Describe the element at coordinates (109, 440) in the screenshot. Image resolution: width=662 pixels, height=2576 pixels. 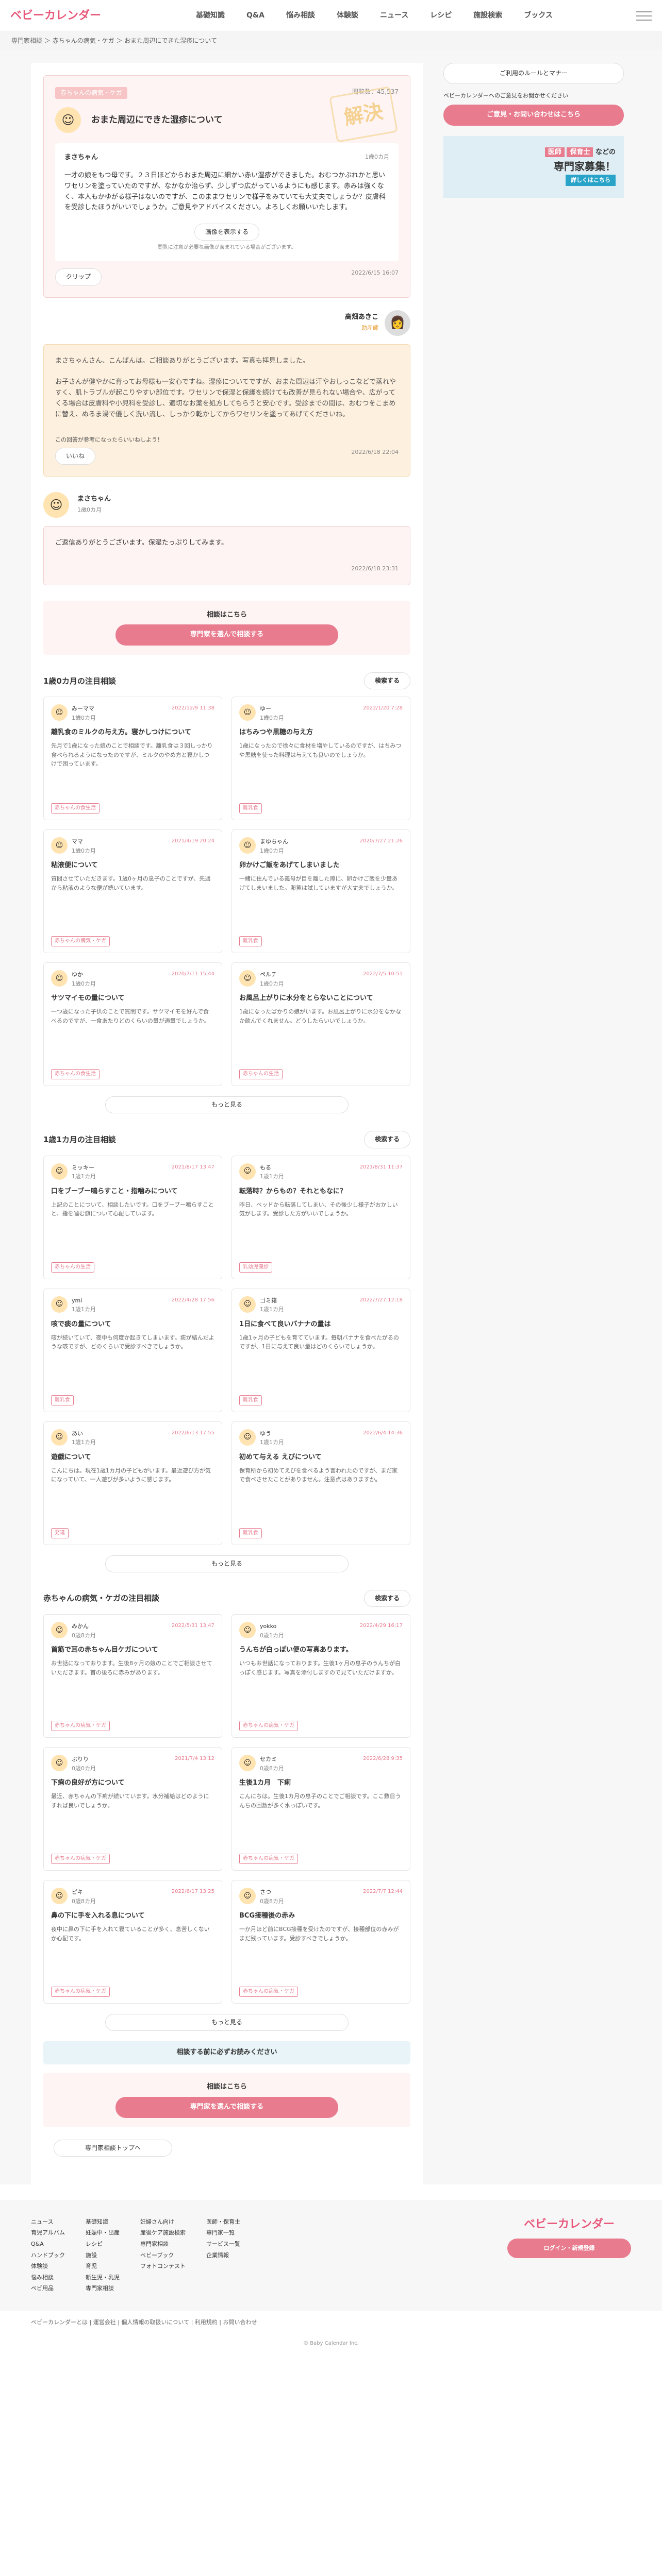
I see `helpful-prompt: この回答が参考になったらいいねしよう！` at that location.